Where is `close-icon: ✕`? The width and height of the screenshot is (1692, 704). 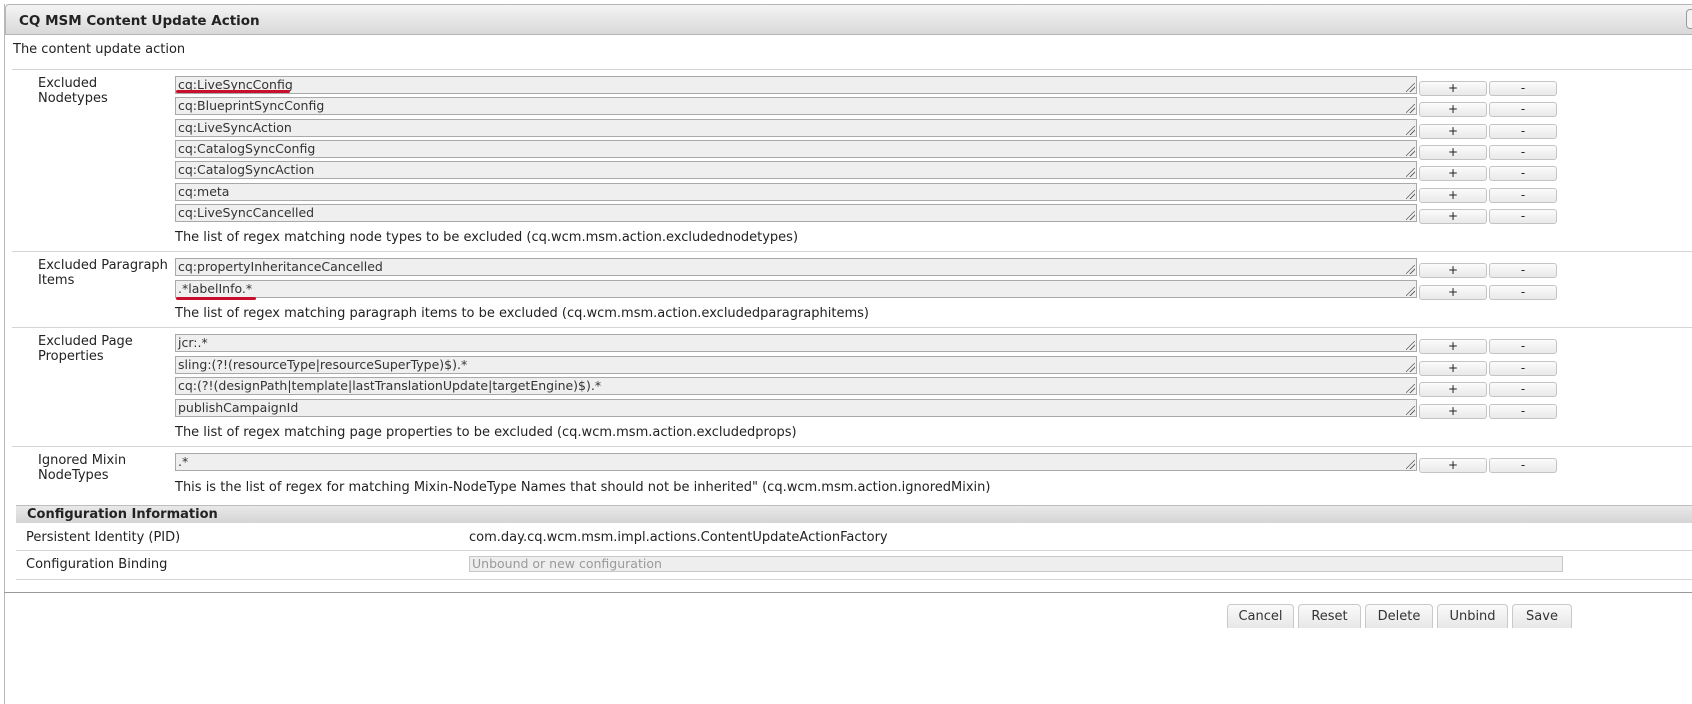
close-icon: ✕ is located at coordinates (1689, 19).